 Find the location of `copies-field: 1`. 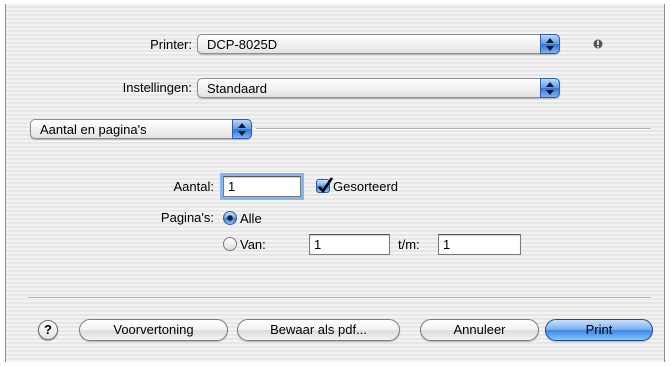

copies-field: 1 is located at coordinates (262, 186).